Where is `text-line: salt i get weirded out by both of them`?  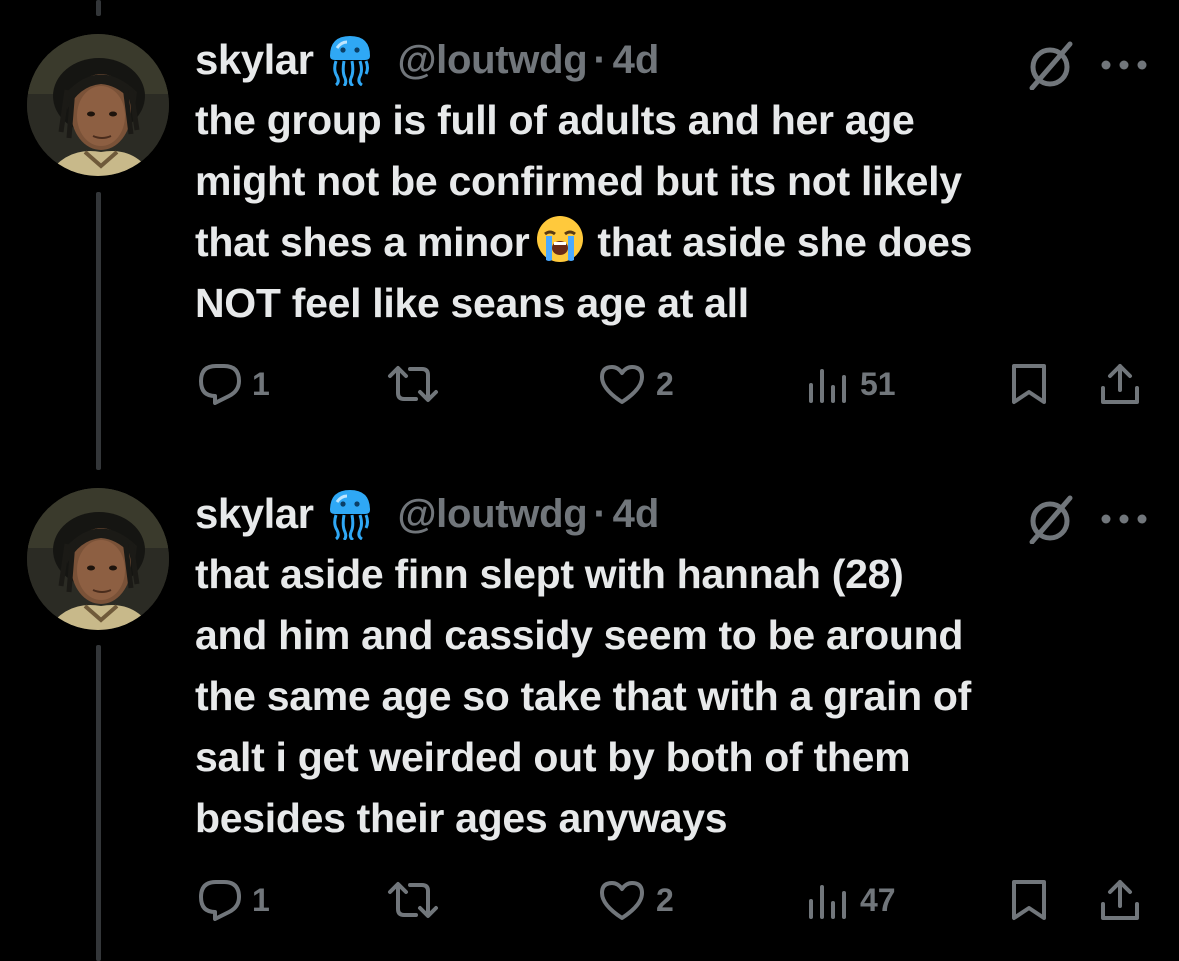
text-line: salt i get weirded out by both of them is located at coordinates (553, 757).